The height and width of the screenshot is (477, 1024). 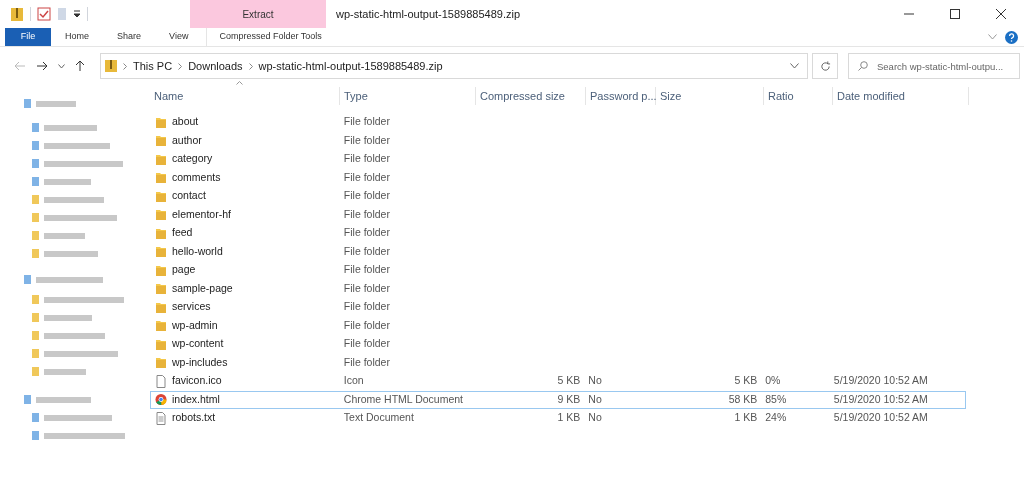 What do you see at coordinates (42, 66) in the screenshot?
I see `forward-arrow-icon` at bounding box center [42, 66].